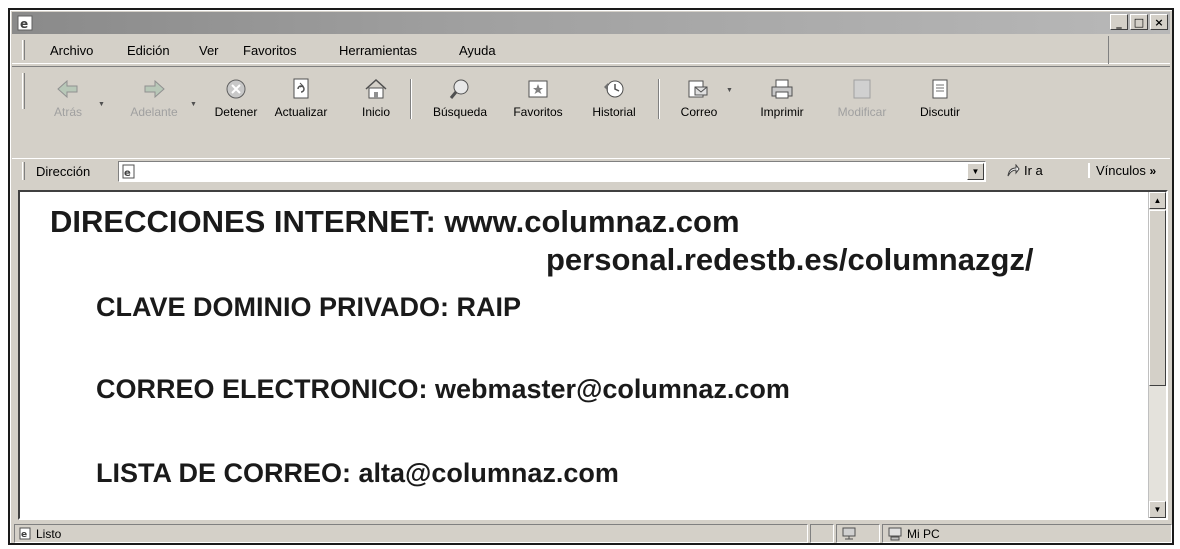 The image size is (1180, 549). What do you see at coordinates (101, 104) in the screenshot?
I see `back-dropdown-arrow: ▼` at bounding box center [101, 104].